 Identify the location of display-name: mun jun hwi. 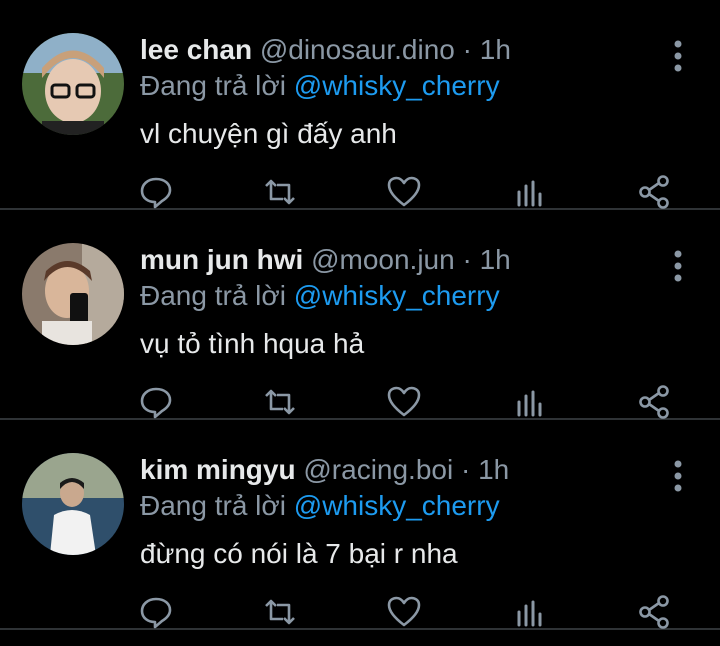
(221, 259).